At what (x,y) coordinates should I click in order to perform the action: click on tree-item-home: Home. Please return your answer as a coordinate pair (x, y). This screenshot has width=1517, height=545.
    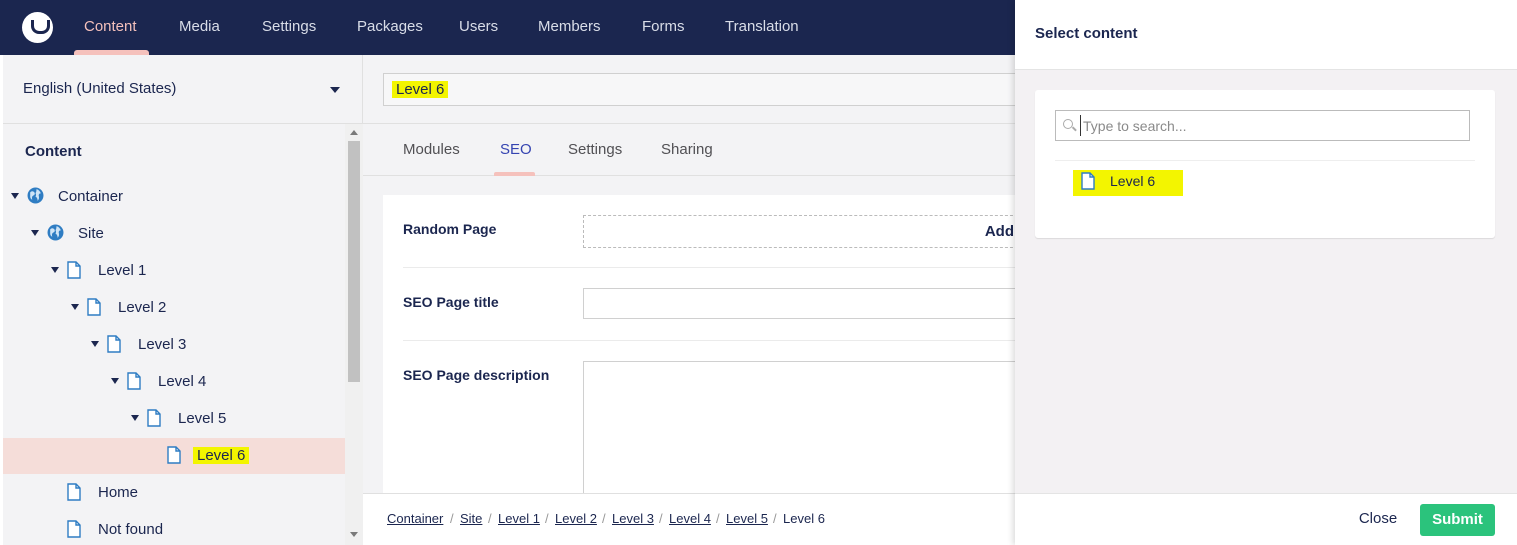
    Looking at the image, I should click on (174, 493).